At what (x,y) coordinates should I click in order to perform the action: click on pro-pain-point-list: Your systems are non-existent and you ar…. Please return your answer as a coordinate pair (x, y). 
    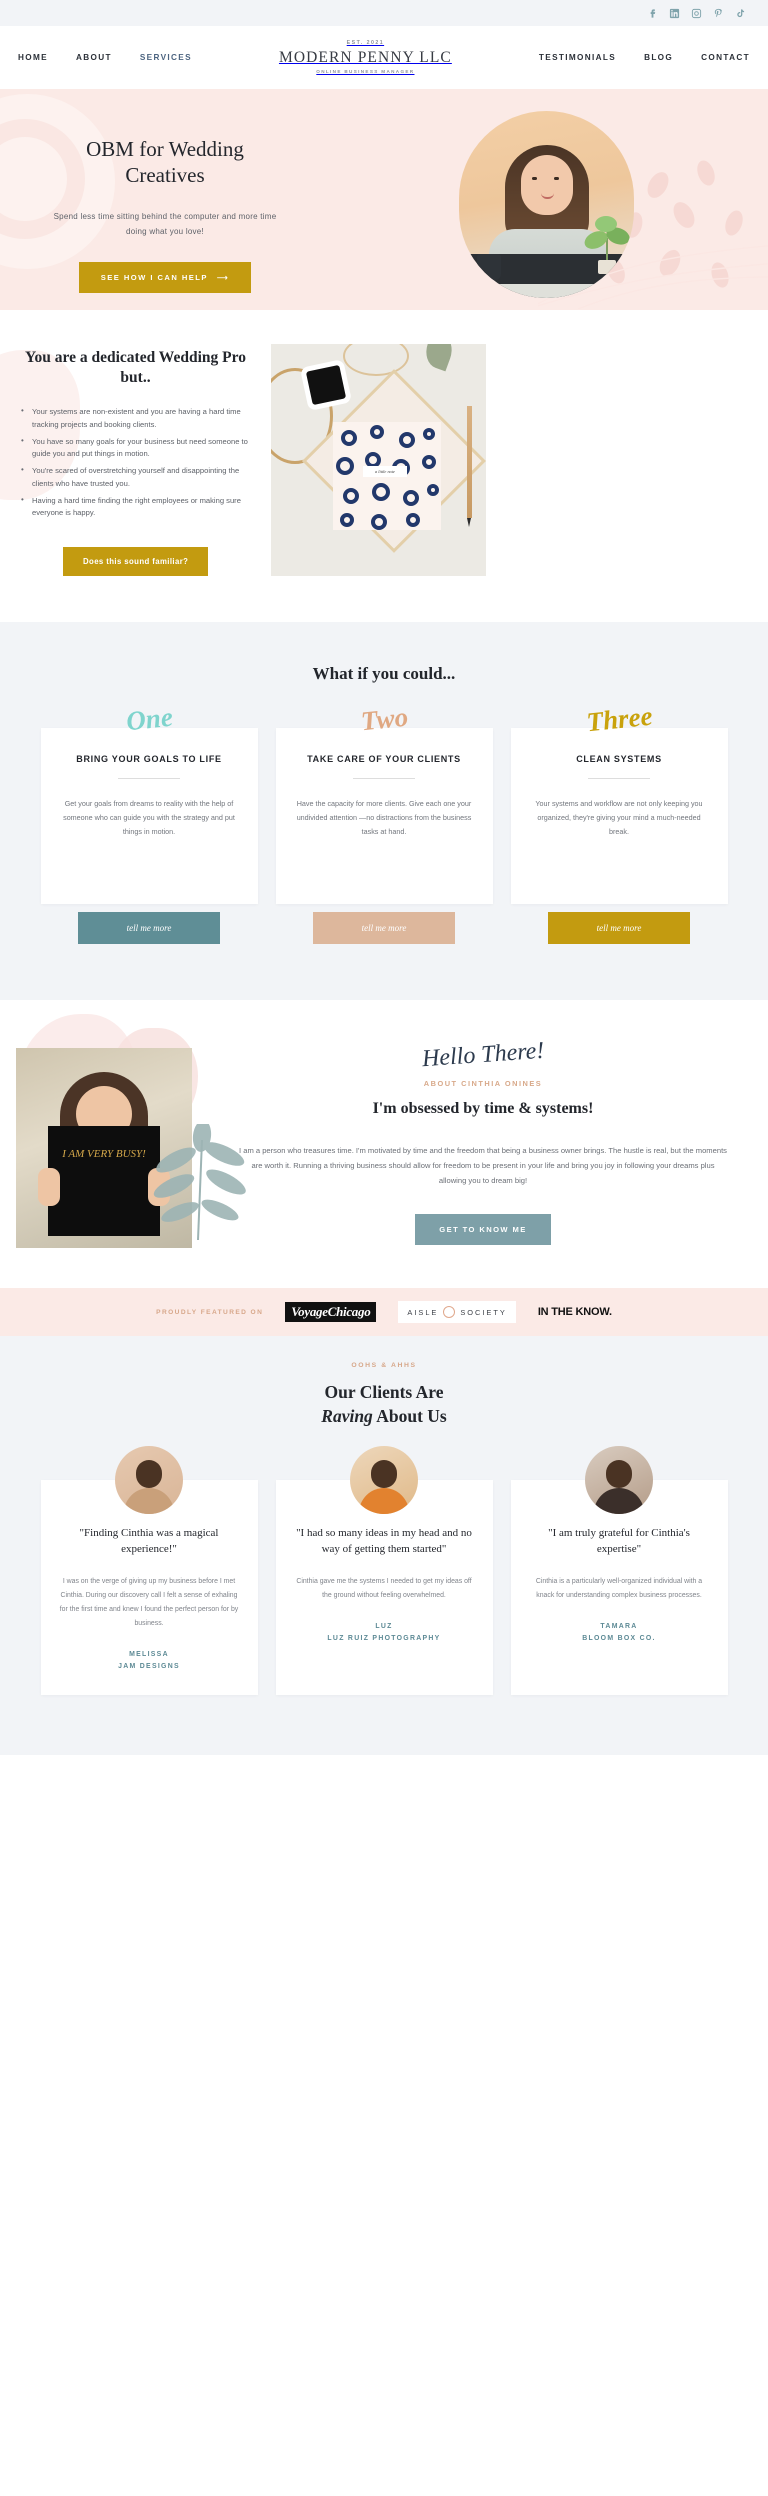
    Looking at the image, I should click on (135, 462).